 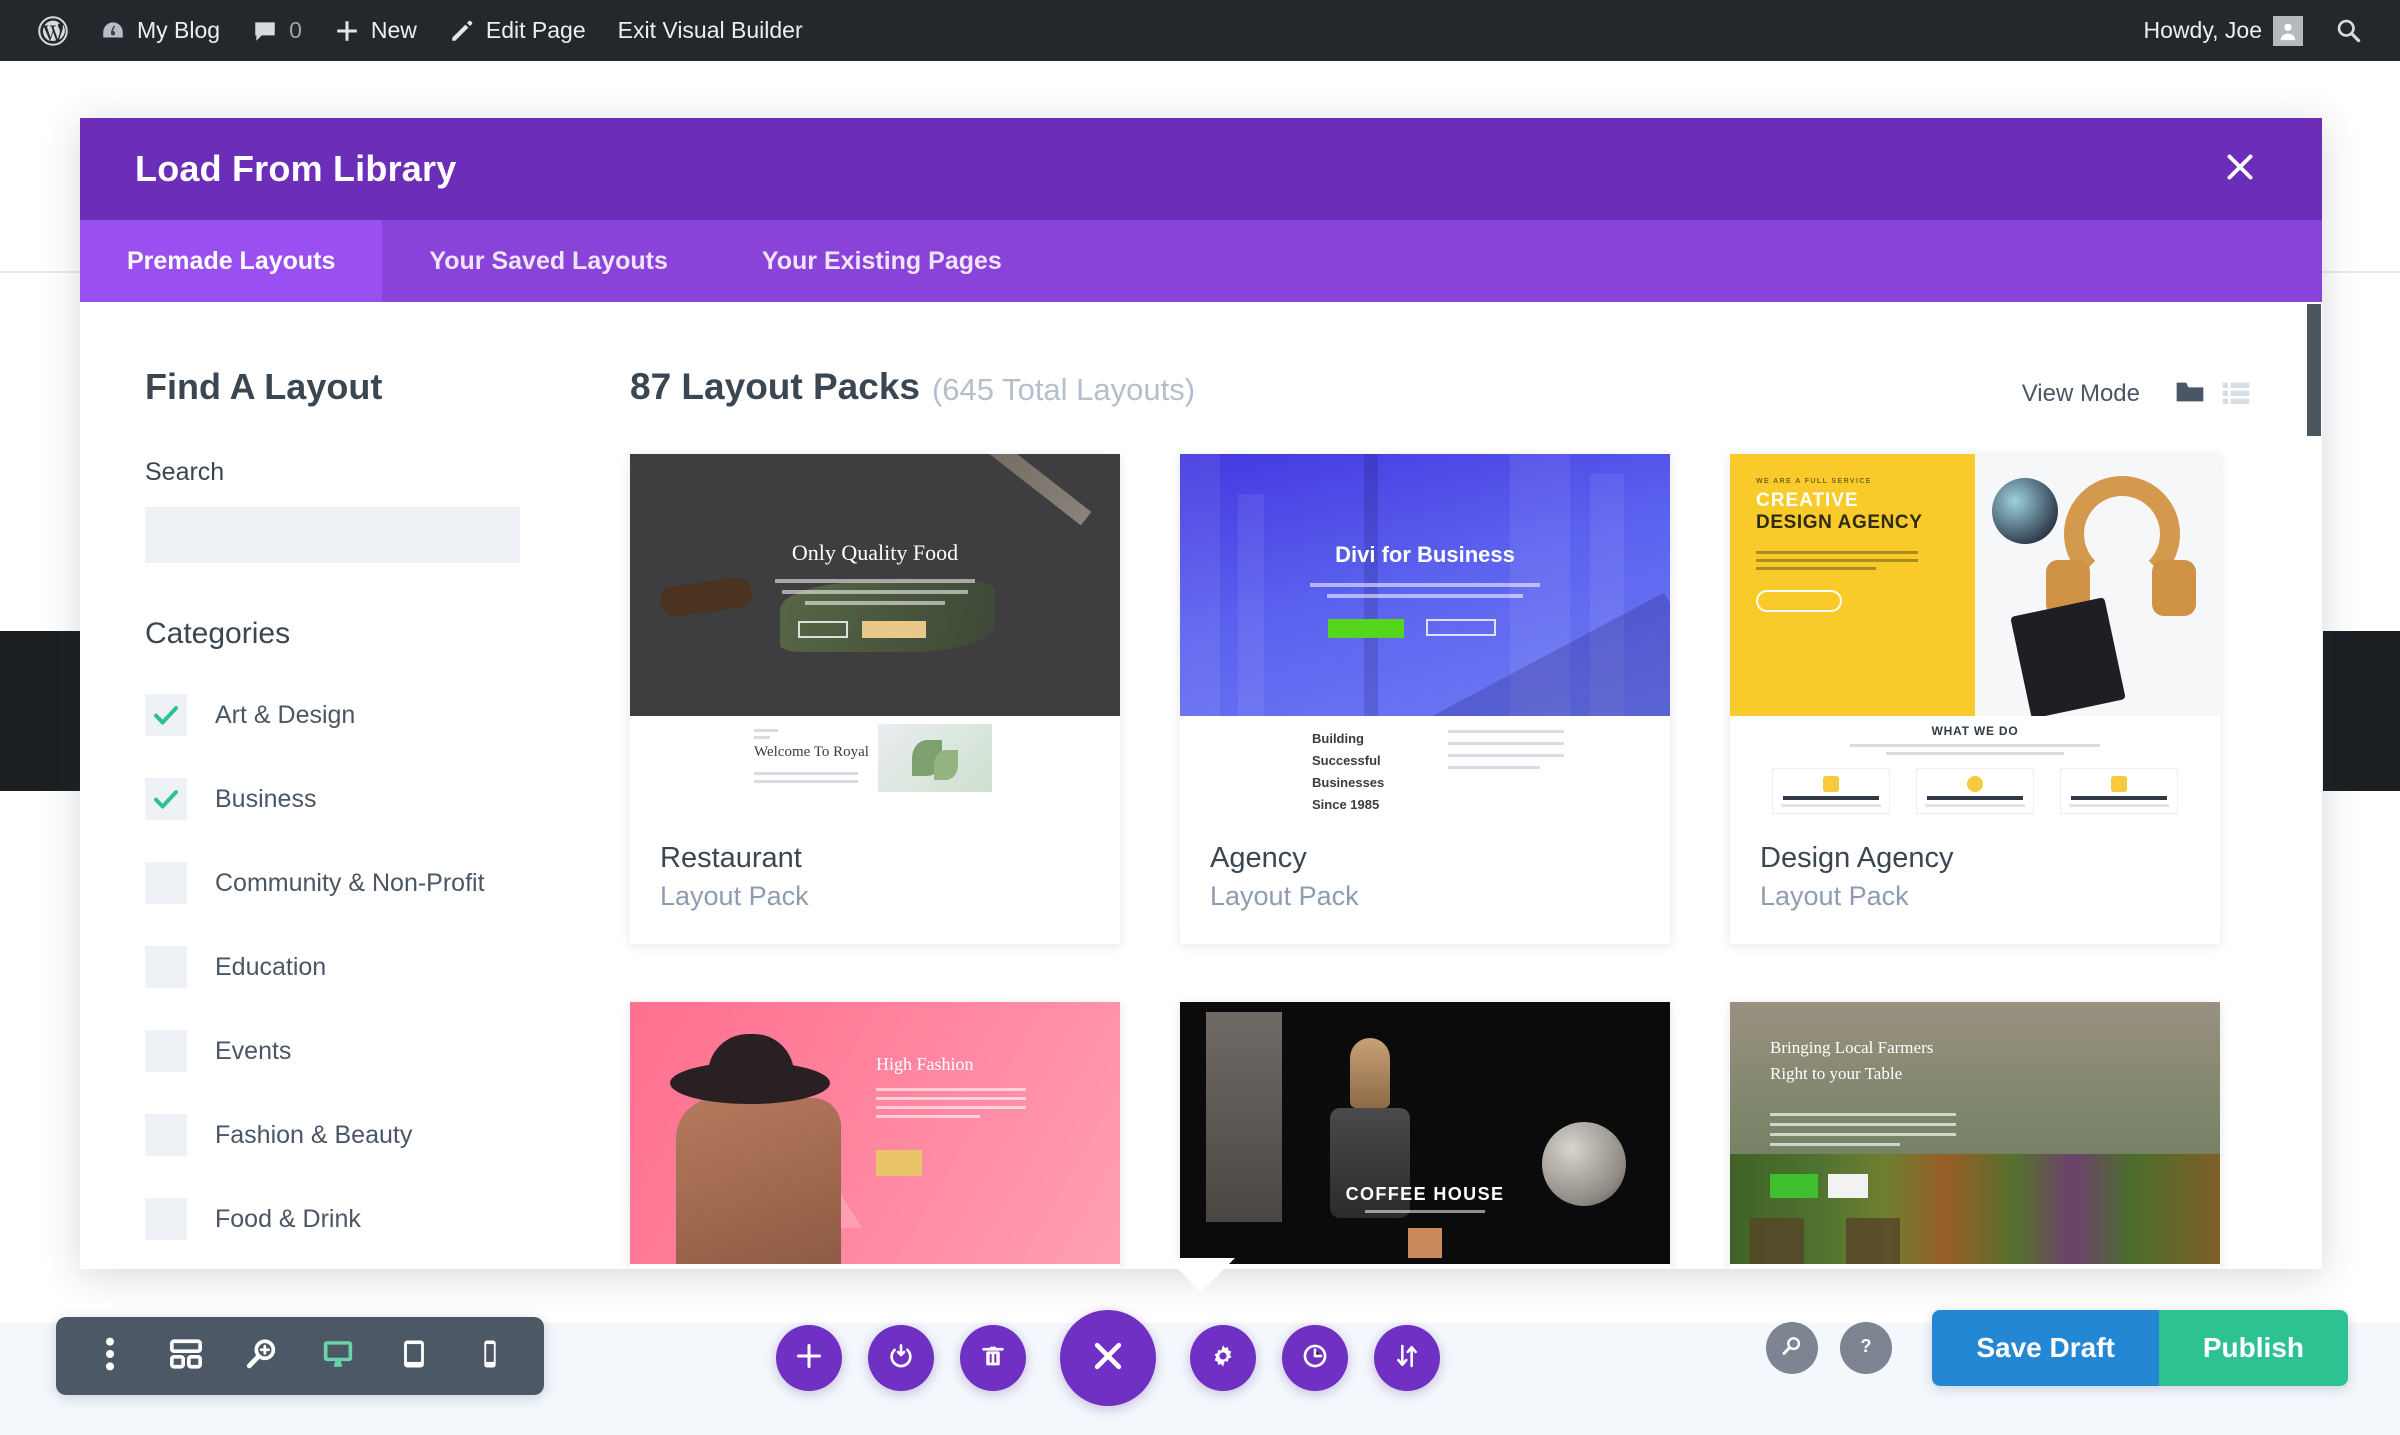 I want to click on view-mode-label: View Mode, so click(x=2080, y=393).